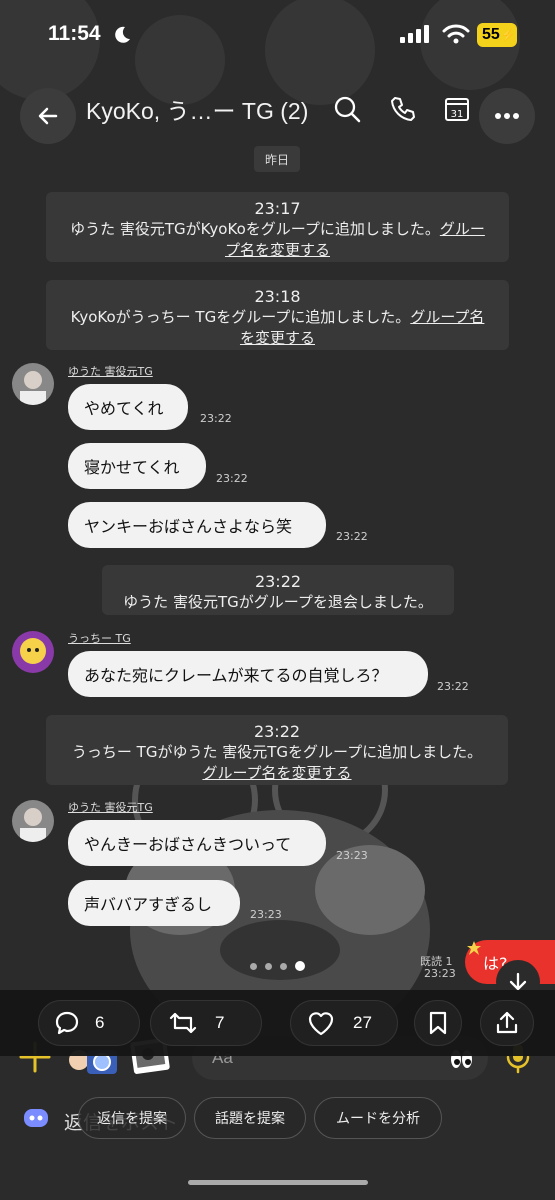 This screenshot has height=1200, width=555. What do you see at coordinates (278, 1182) in the screenshot?
I see `home-indicator` at bounding box center [278, 1182].